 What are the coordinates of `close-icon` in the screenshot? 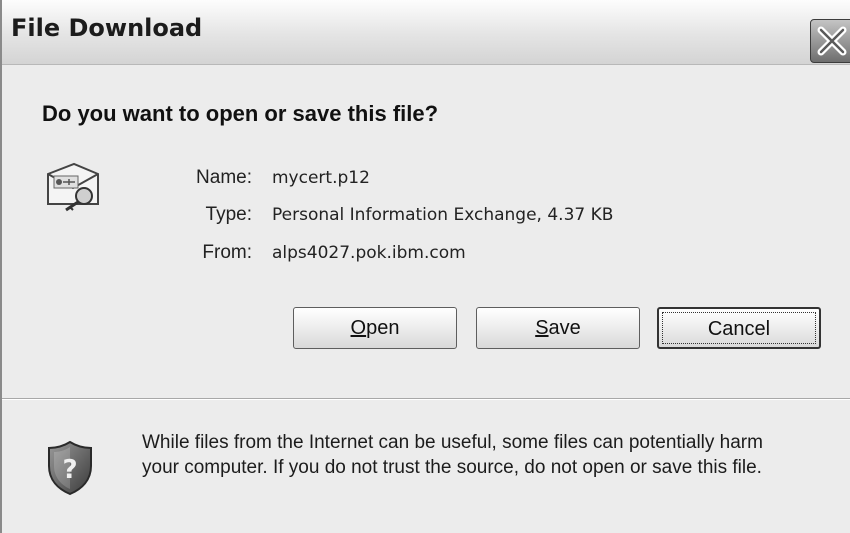 It's located at (832, 41).